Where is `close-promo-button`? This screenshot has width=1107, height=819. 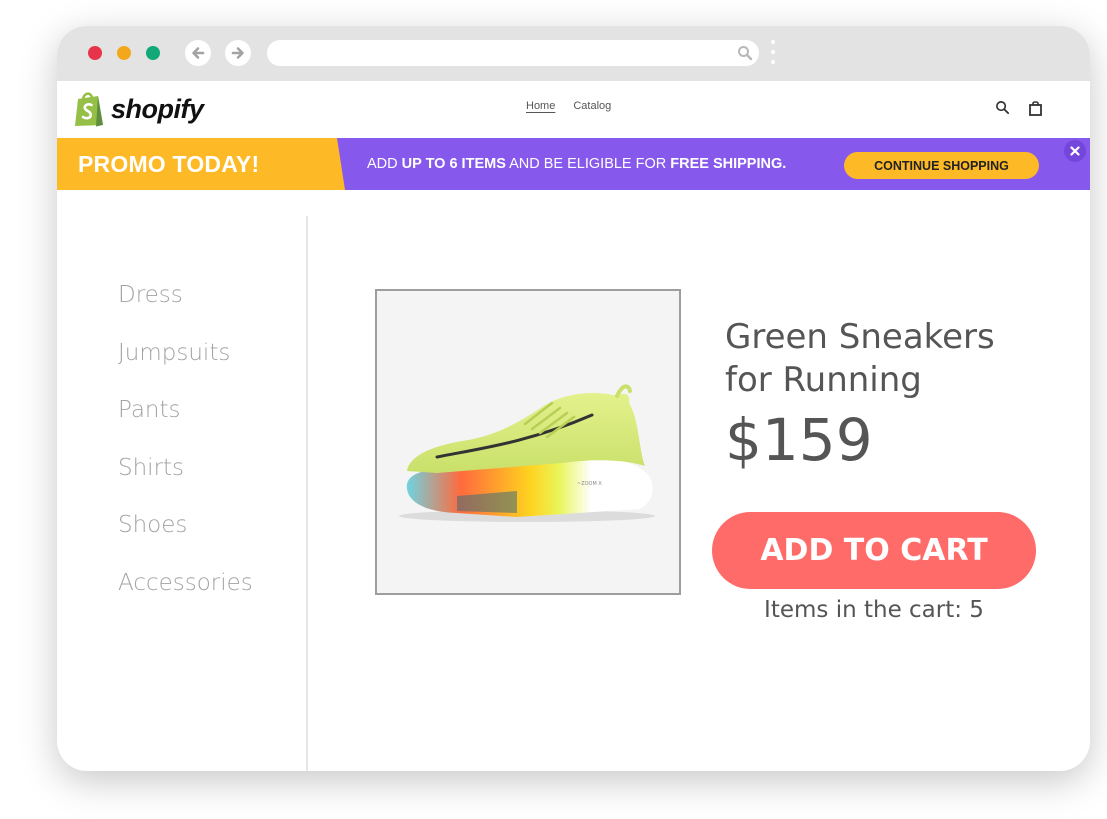 close-promo-button is located at coordinates (1075, 151).